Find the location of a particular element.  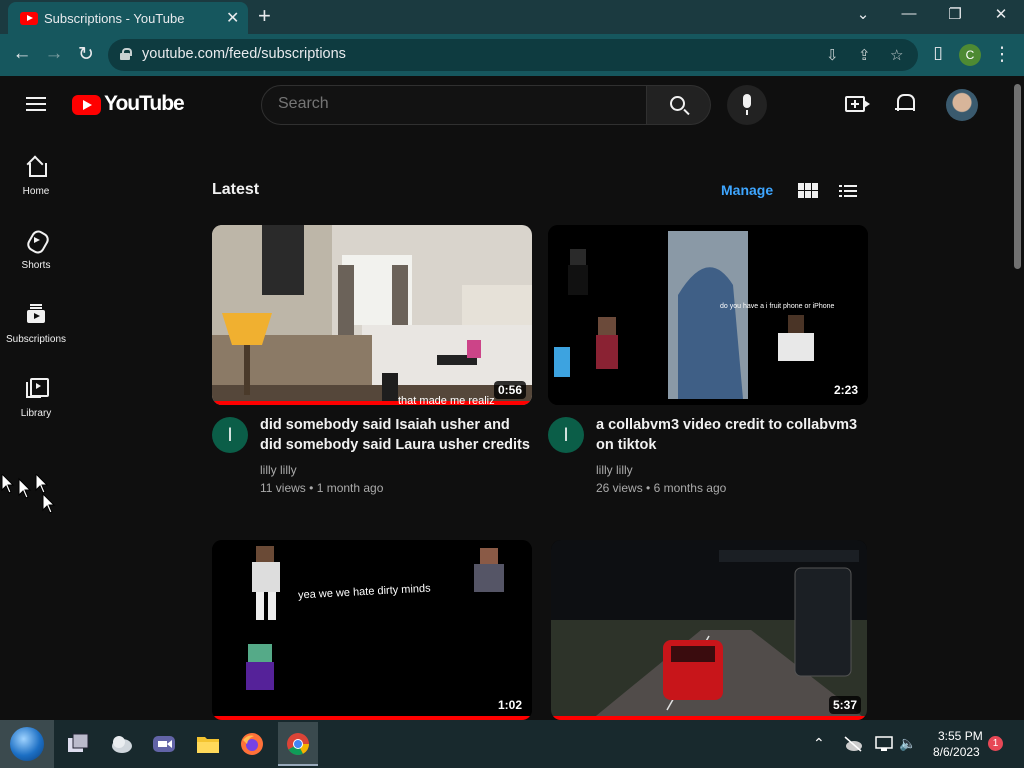

video-metadata: 26 views • 6 months ago is located at coordinates (661, 488).